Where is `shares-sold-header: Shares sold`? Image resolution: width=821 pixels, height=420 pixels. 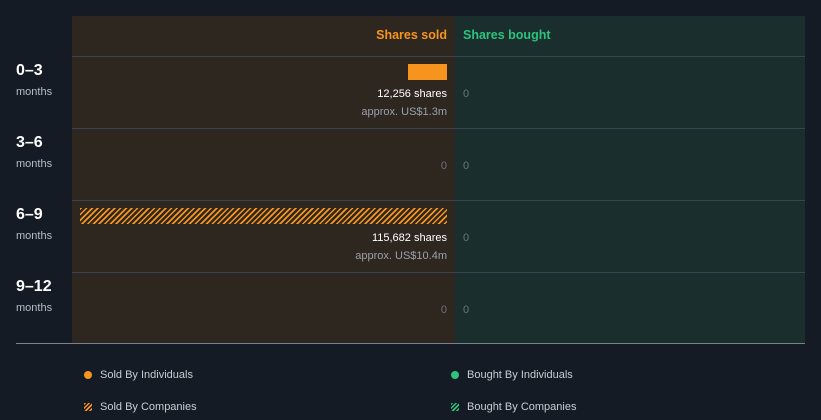
shares-sold-header: Shares sold is located at coordinates (411, 35).